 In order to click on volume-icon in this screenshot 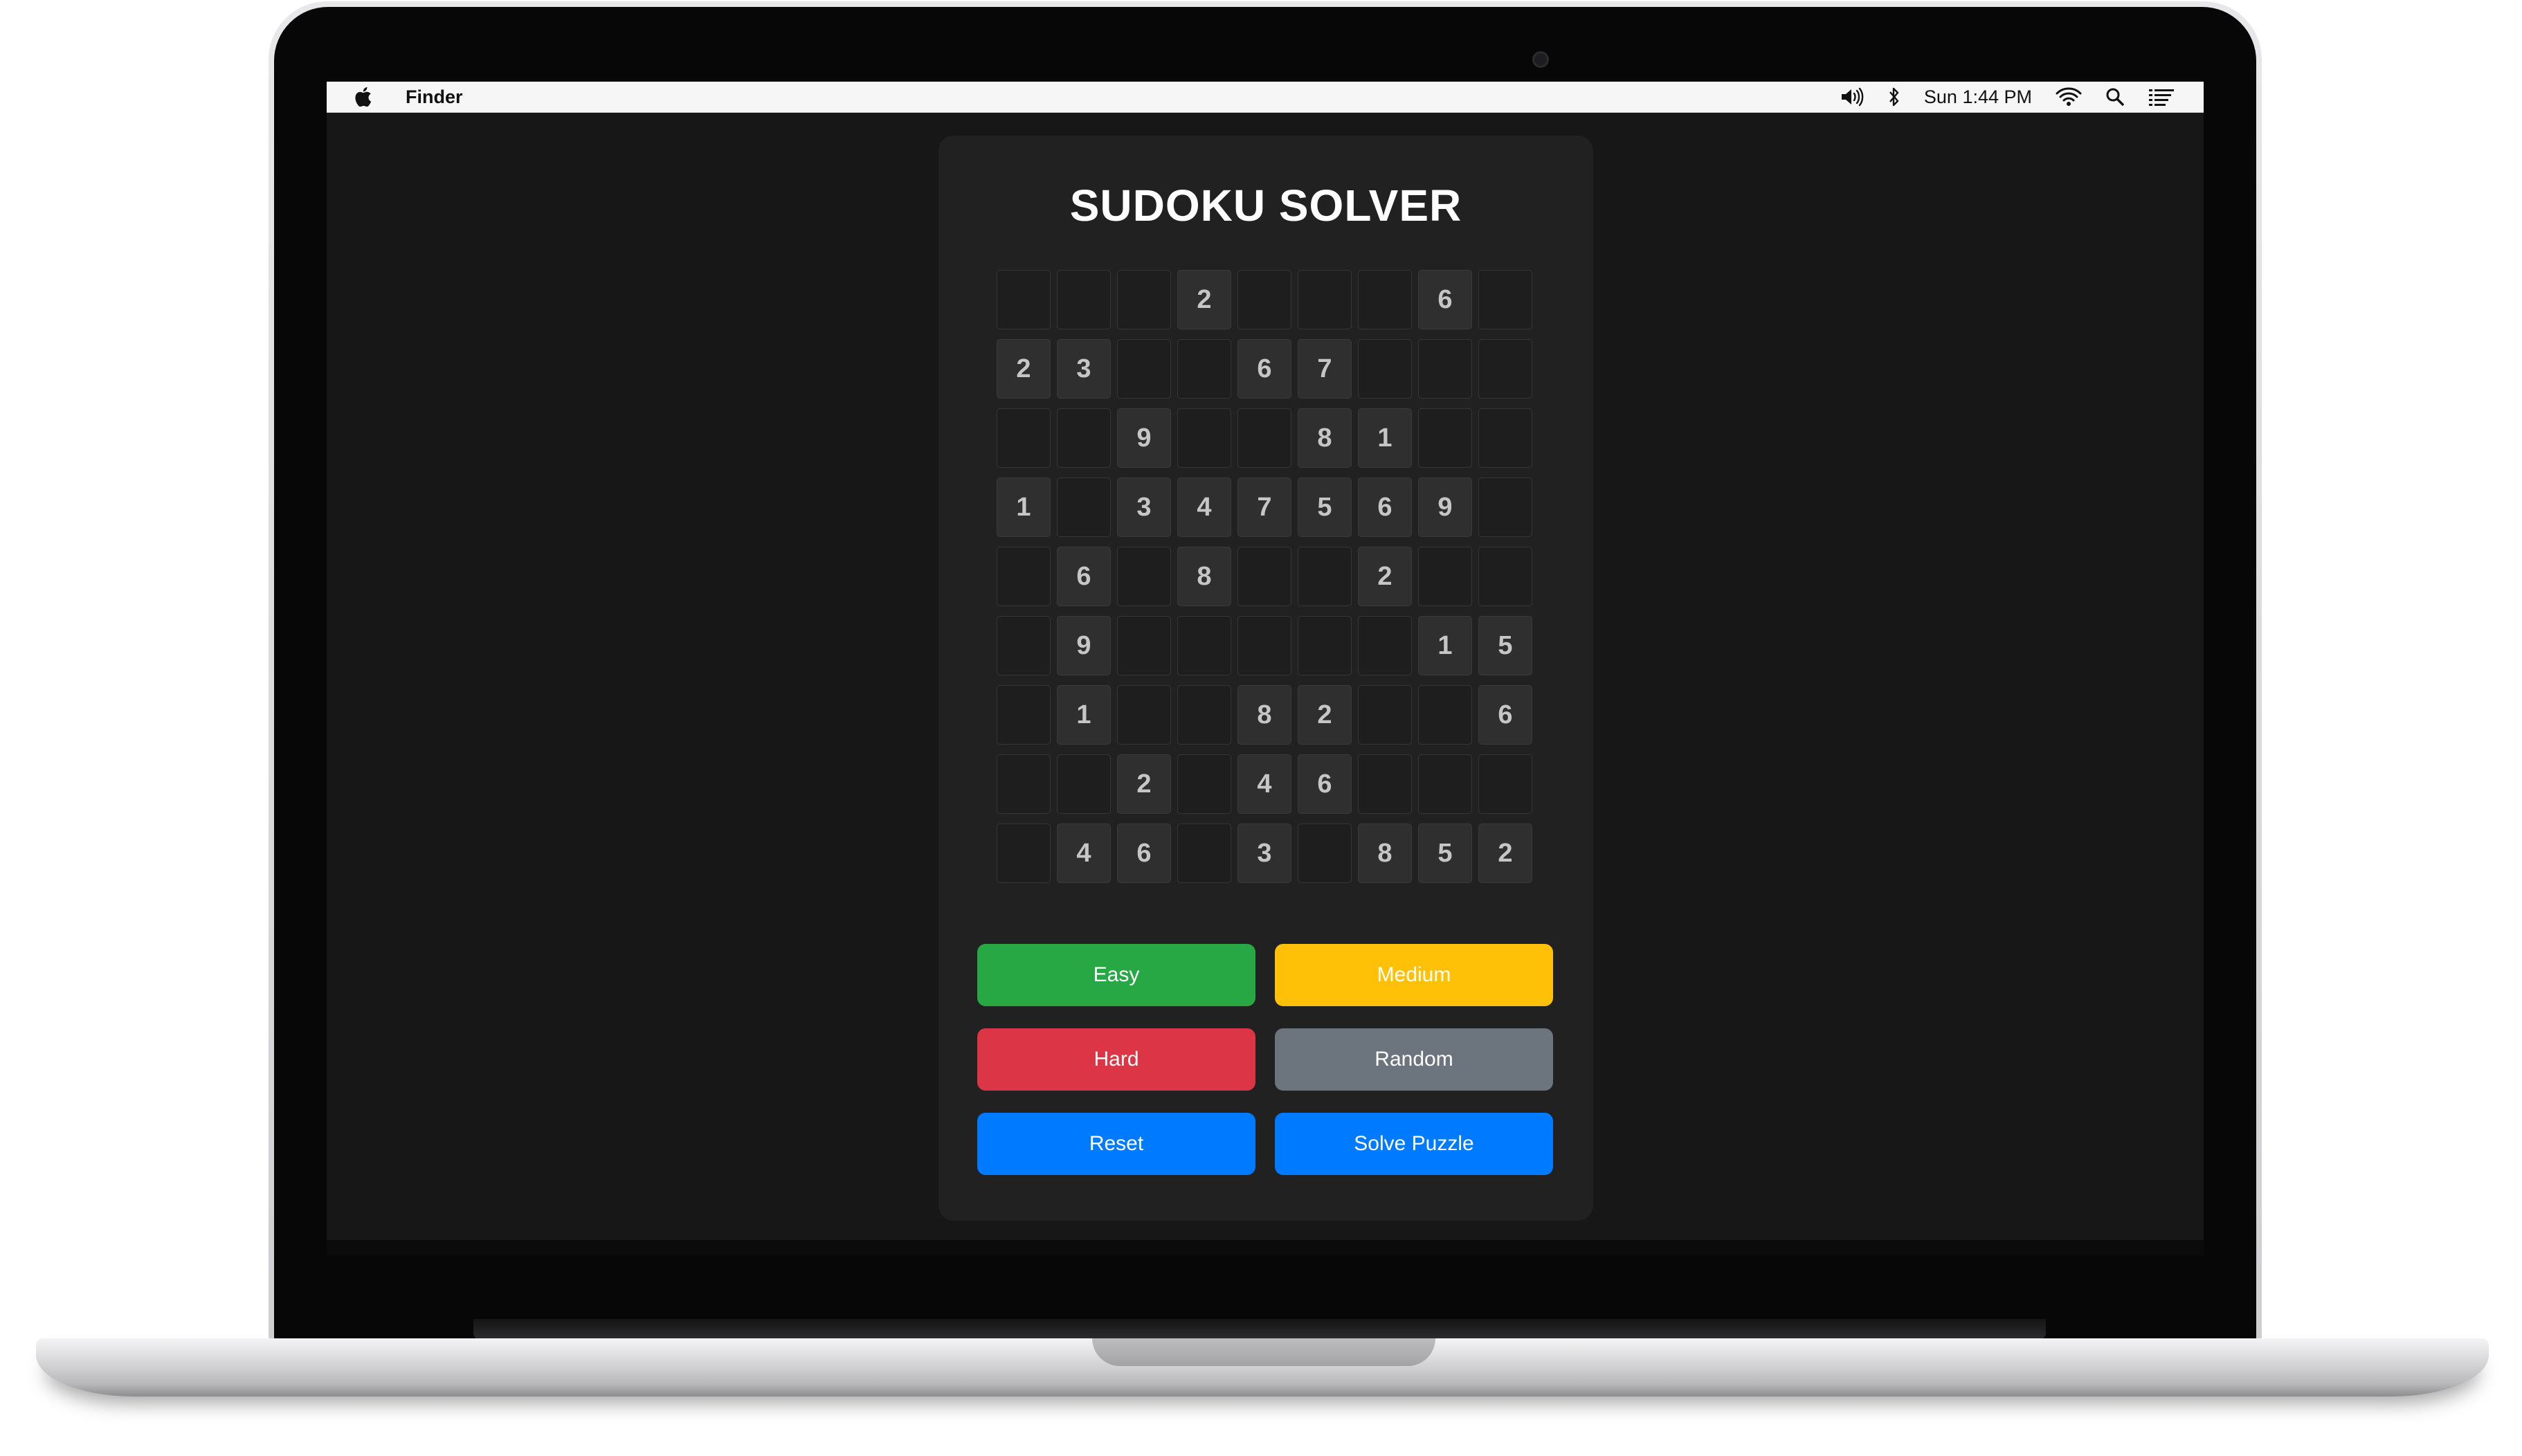, I will do `click(1852, 97)`.